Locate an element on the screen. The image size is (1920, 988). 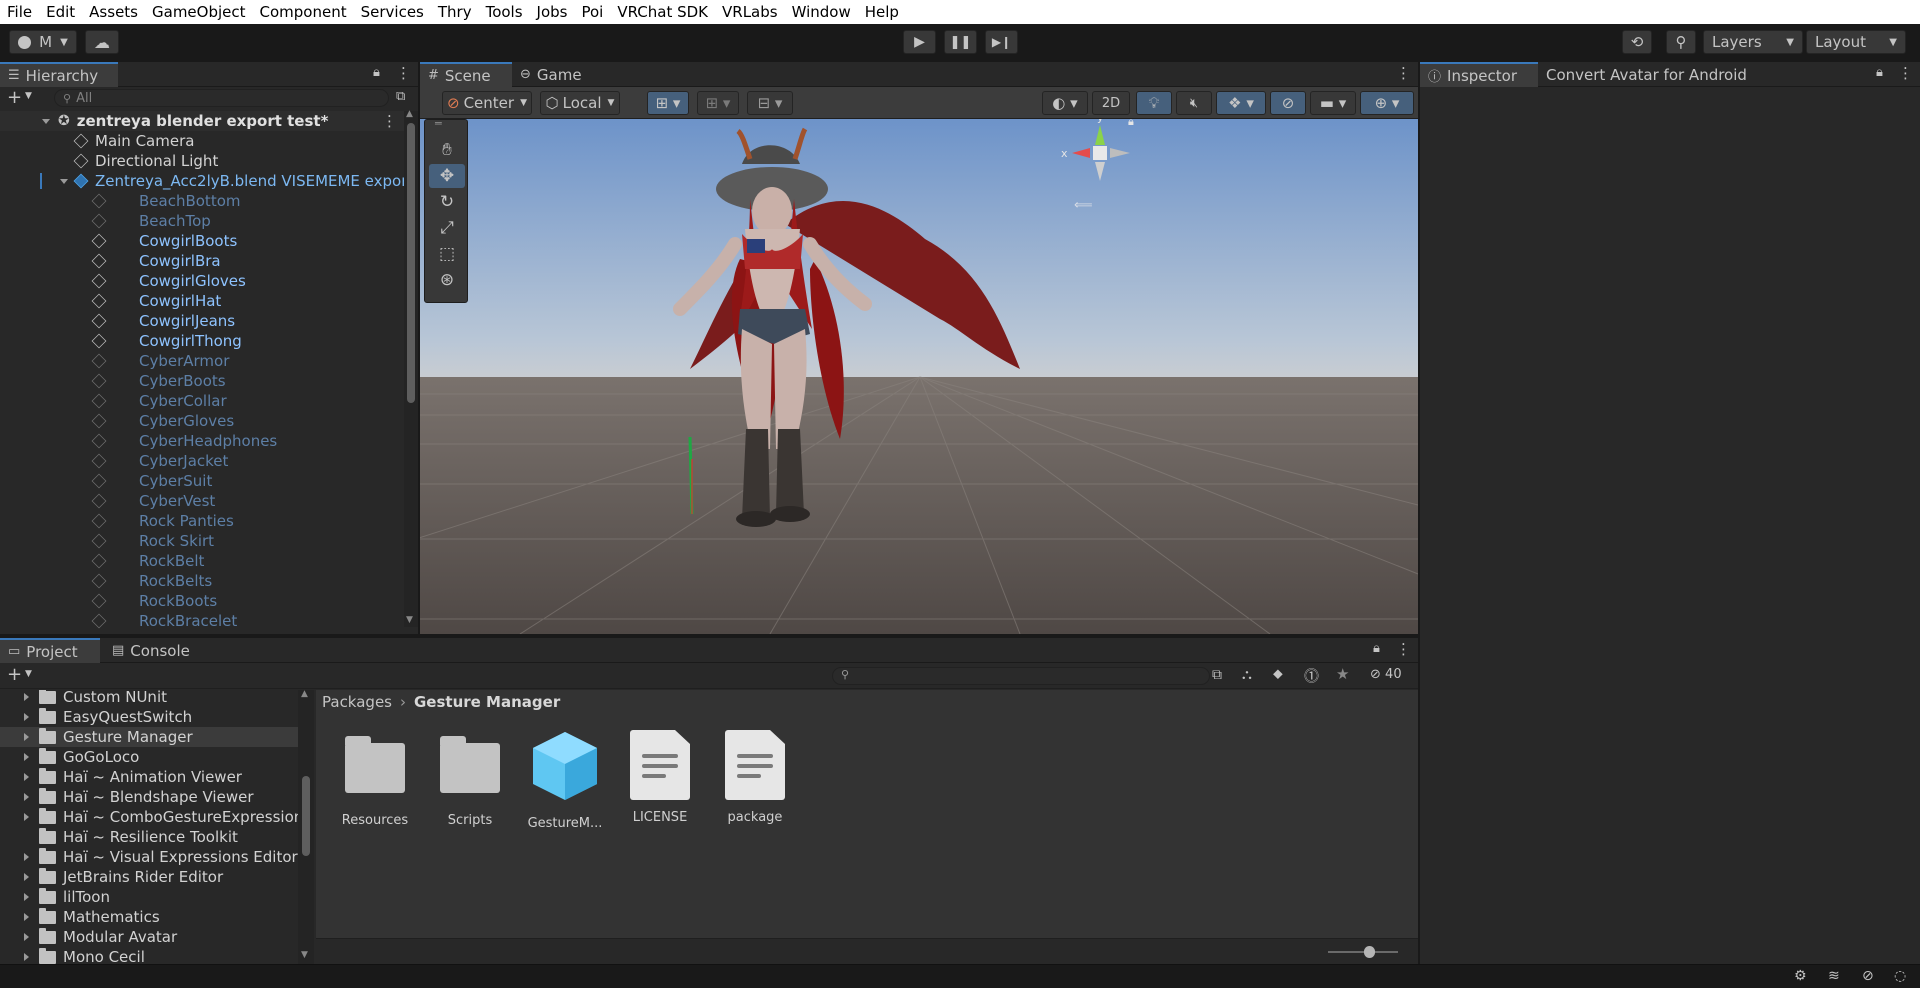
hierarchy-item: Rock Panties is located at coordinates (202, 521).